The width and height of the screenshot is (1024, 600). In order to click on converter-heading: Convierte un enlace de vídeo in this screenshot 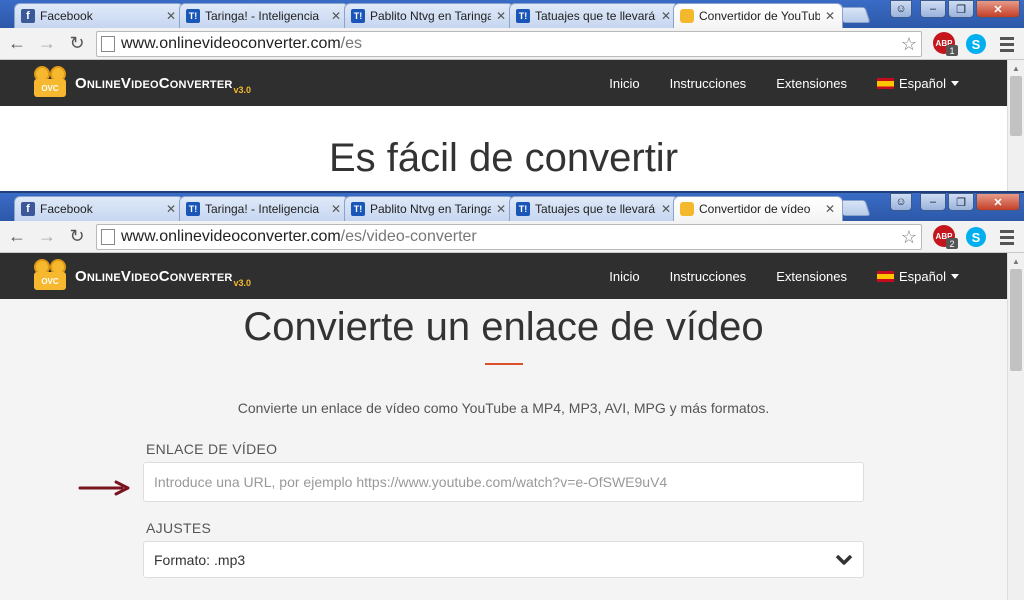, I will do `click(503, 327)`.